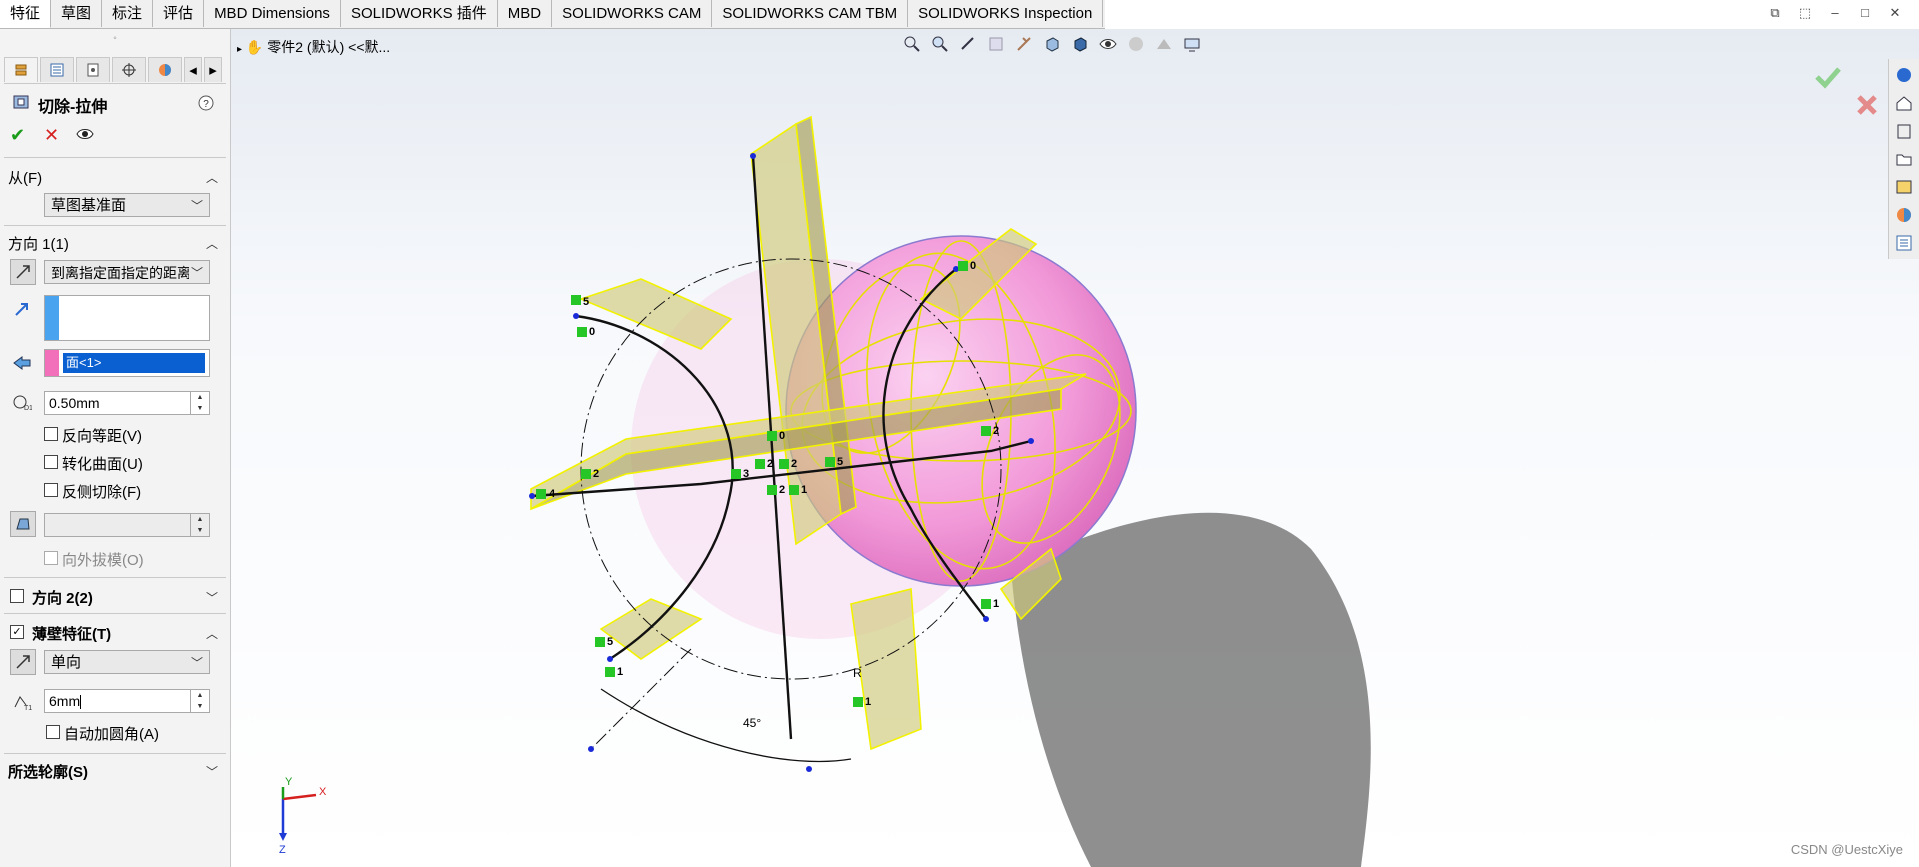  Describe the element at coordinates (996, 44) in the screenshot. I see `section-view-icon` at that location.